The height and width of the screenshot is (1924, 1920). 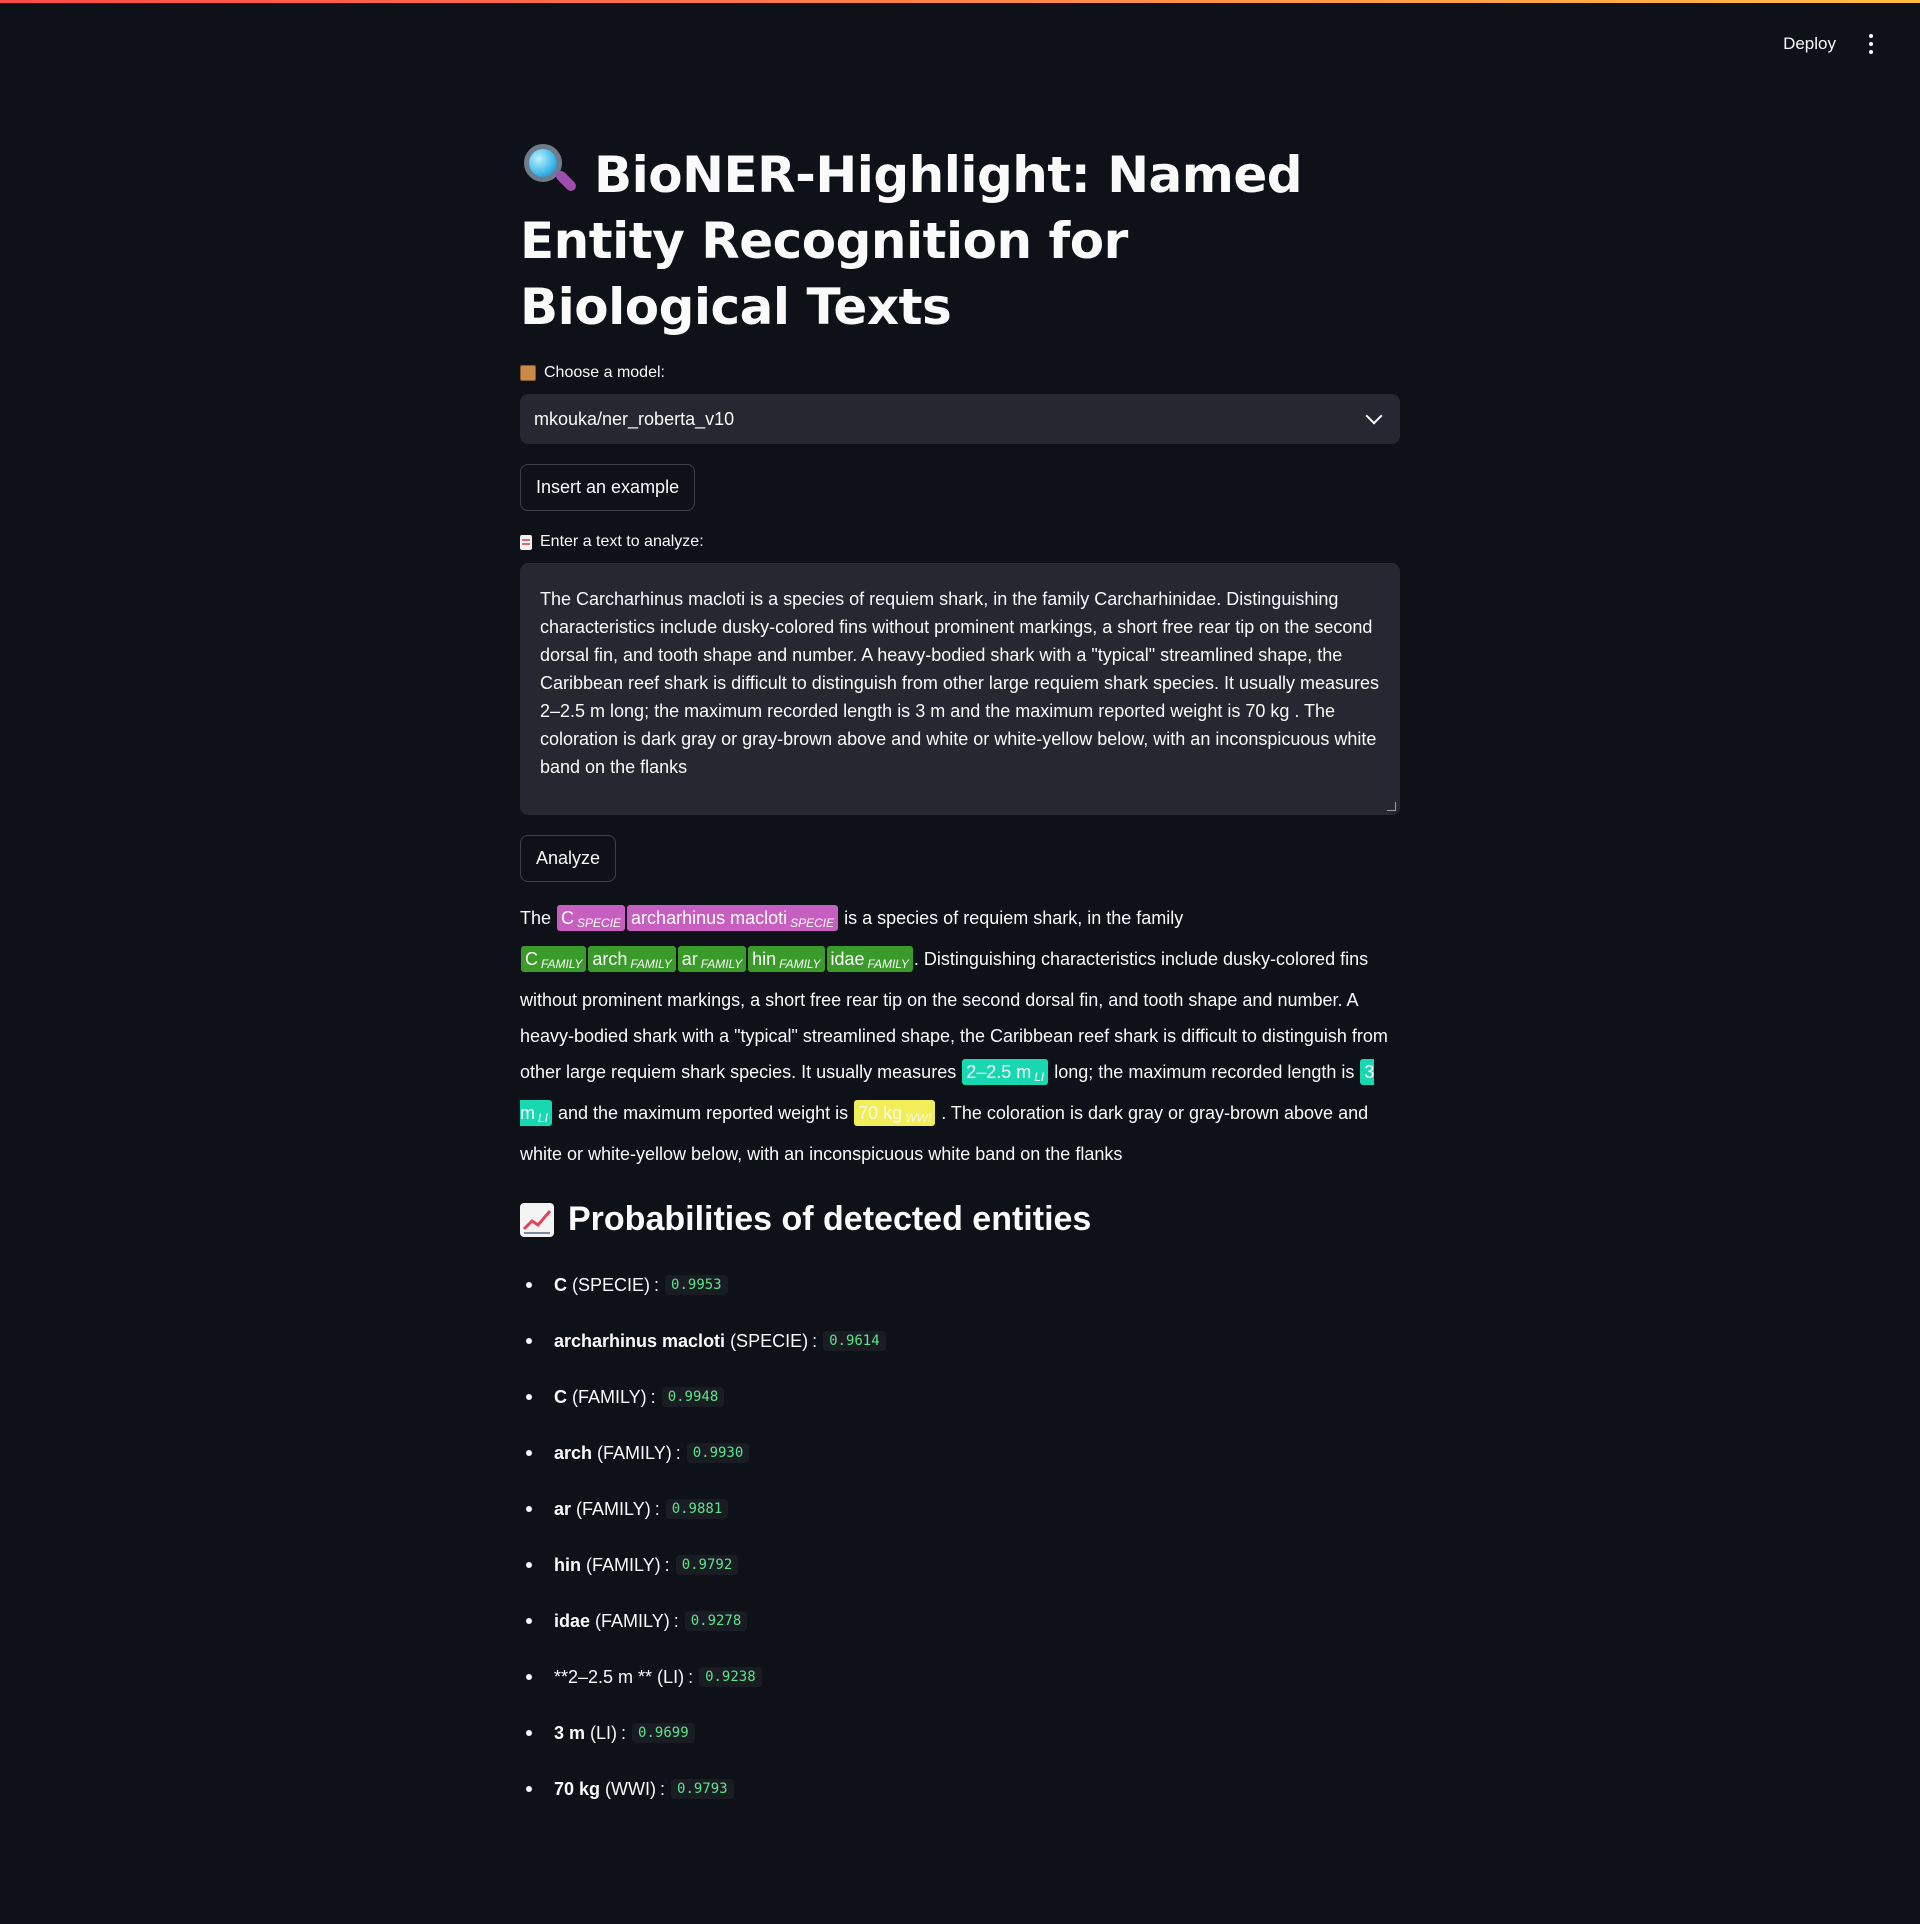 I want to click on insert-example-button: Insert an example, so click(x=608, y=487).